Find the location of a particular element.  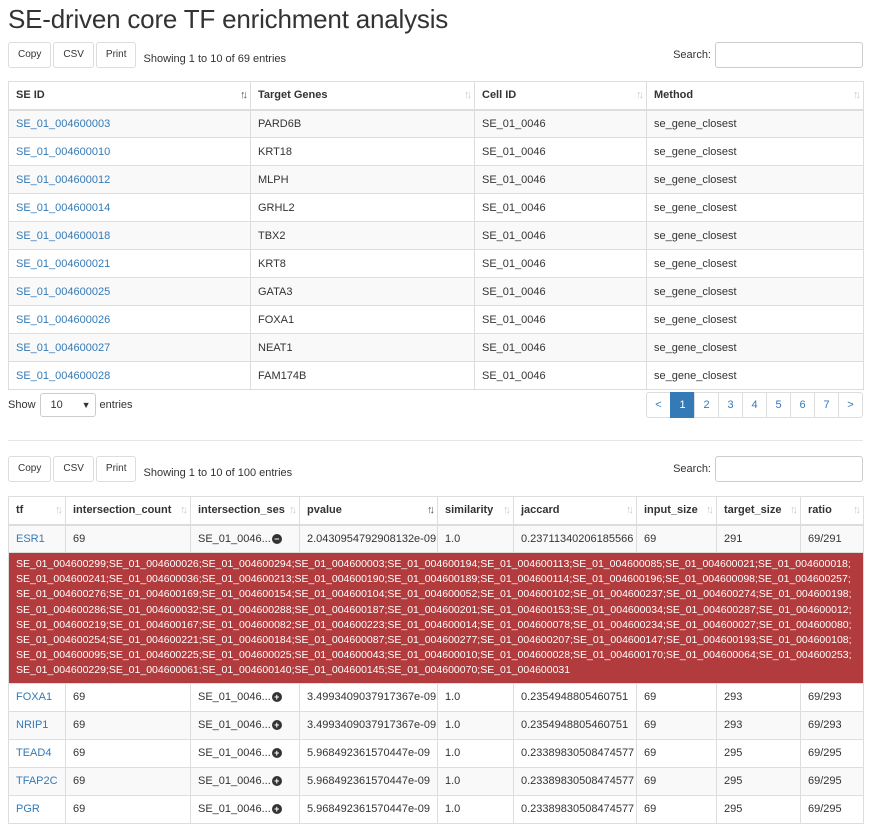

collapse-icon: − is located at coordinates (276, 538).